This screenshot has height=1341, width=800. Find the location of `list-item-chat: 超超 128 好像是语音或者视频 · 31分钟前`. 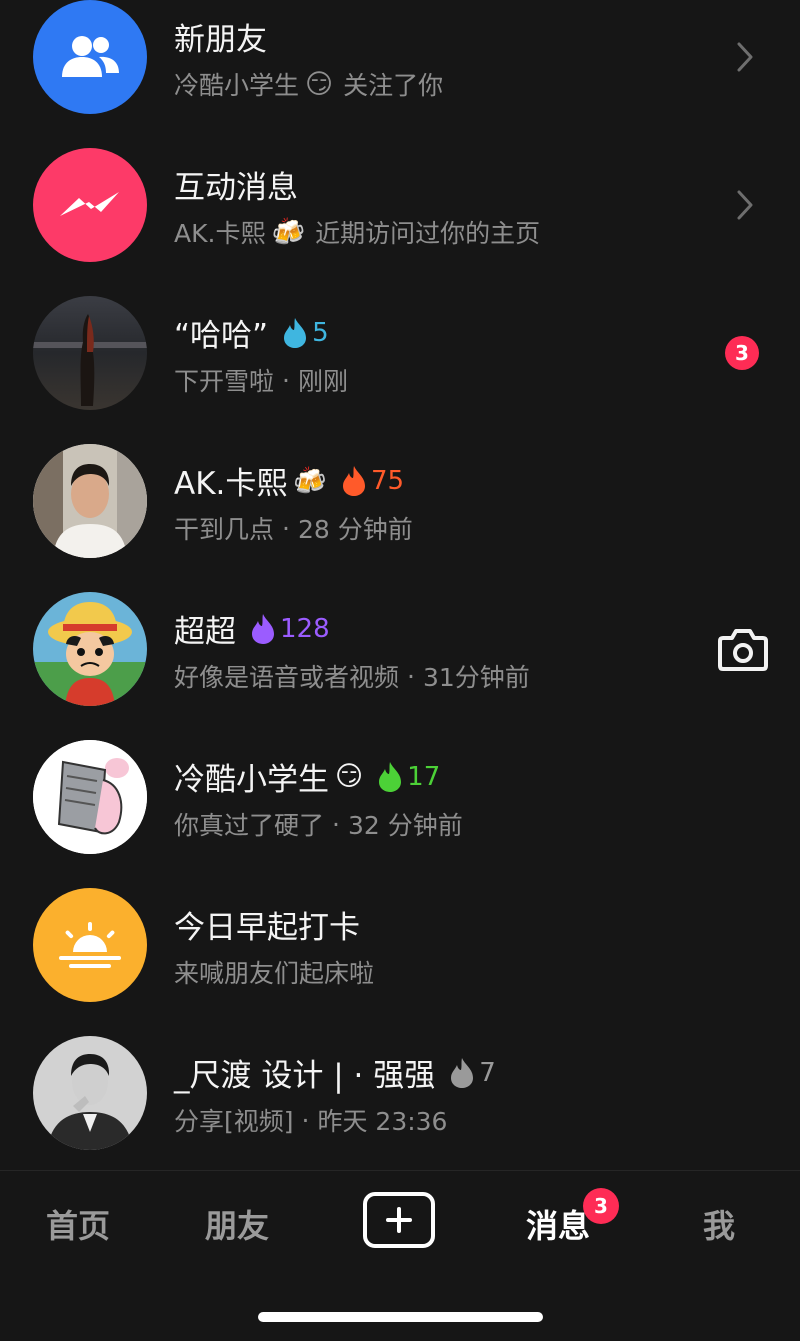

list-item-chat: 超超 128 好像是语音或者视频 · 31分钟前 is located at coordinates (400, 666).